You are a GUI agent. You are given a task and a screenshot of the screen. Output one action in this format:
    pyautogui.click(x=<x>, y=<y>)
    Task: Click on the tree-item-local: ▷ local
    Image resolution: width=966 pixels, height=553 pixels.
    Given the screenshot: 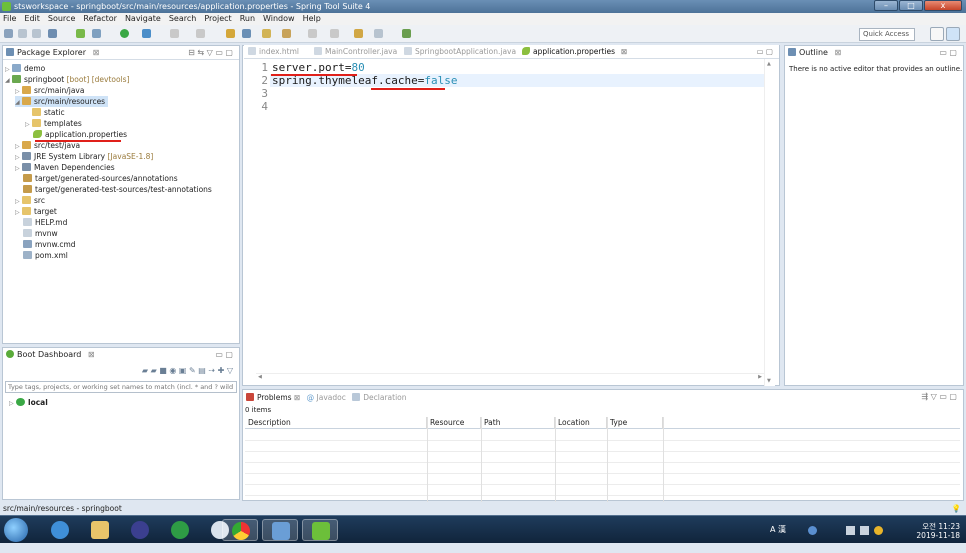 What is the action you would take?
    pyautogui.click(x=28, y=402)
    